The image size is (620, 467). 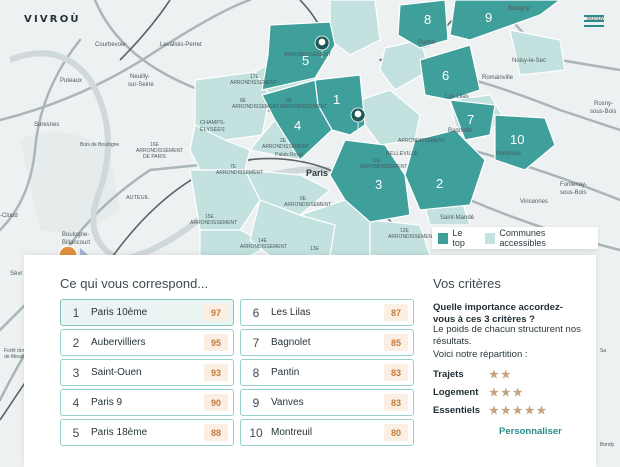 I want to click on menu-icon, so click(x=594, y=24).